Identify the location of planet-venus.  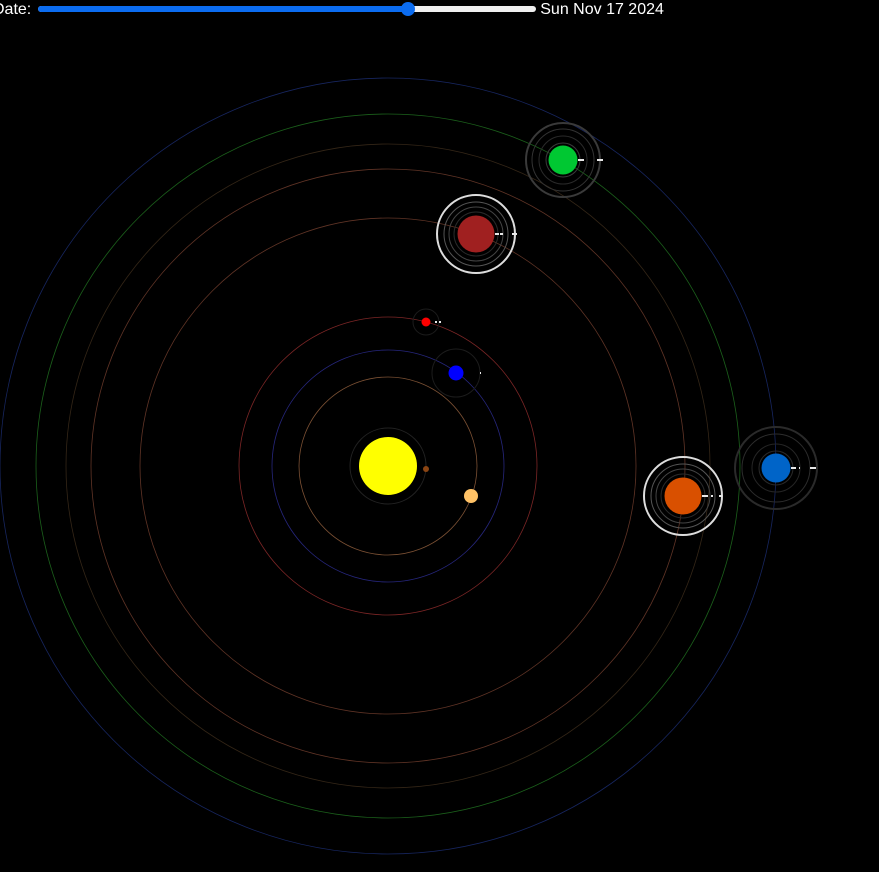
(471, 496).